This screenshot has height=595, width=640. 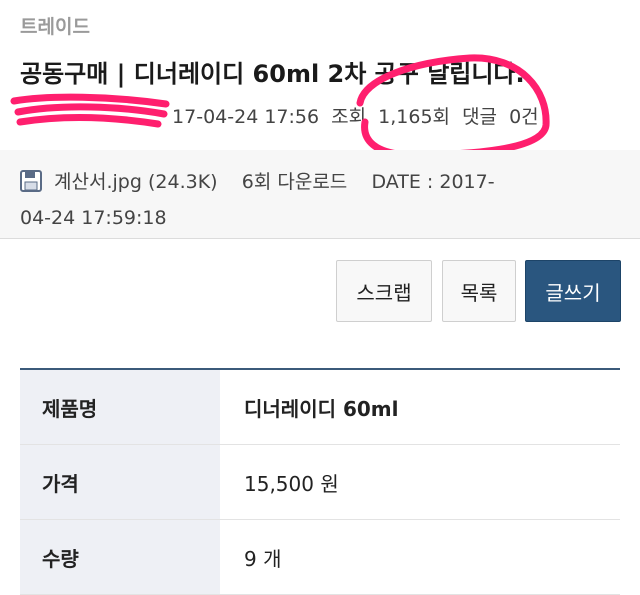 I want to click on attachment-filename: 계산서.jpg, so click(x=98, y=182).